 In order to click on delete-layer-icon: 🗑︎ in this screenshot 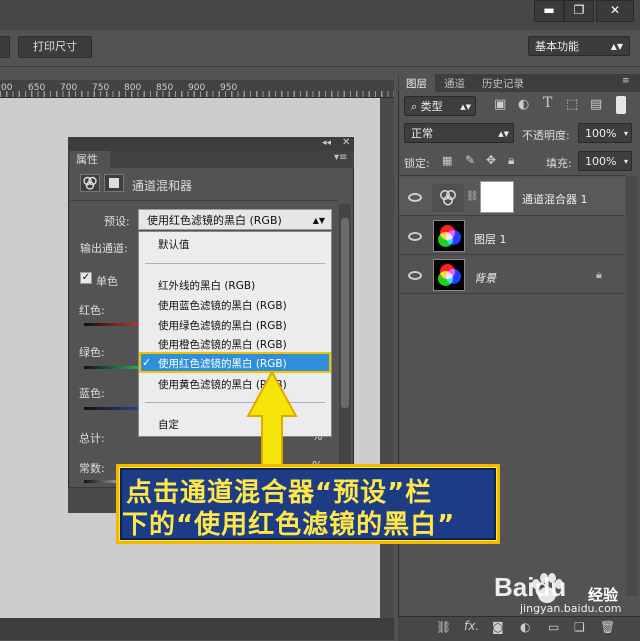, I will do `click(607, 627)`.